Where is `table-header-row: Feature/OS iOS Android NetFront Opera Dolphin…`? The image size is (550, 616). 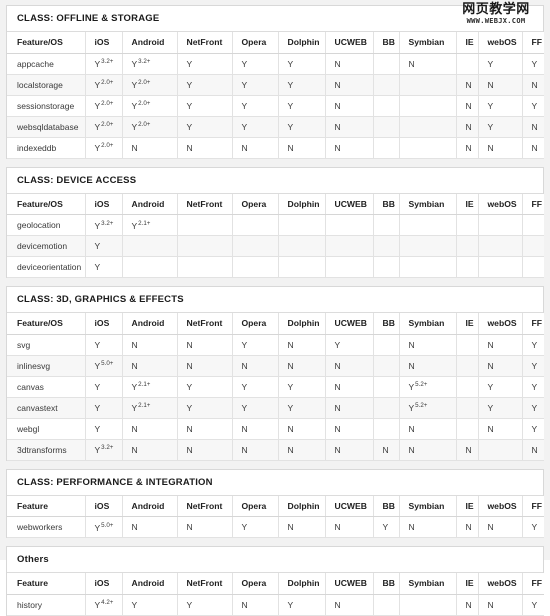 table-header-row: Feature/OS iOS Android NetFront Opera Dolphin… is located at coordinates (275, 324).